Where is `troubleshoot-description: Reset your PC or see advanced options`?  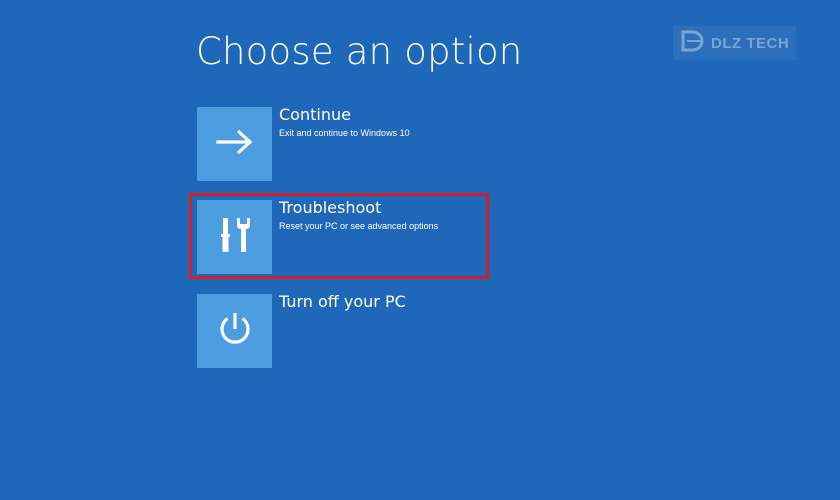
troubleshoot-description: Reset your PC or see advanced options is located at coordinates (359, 226).